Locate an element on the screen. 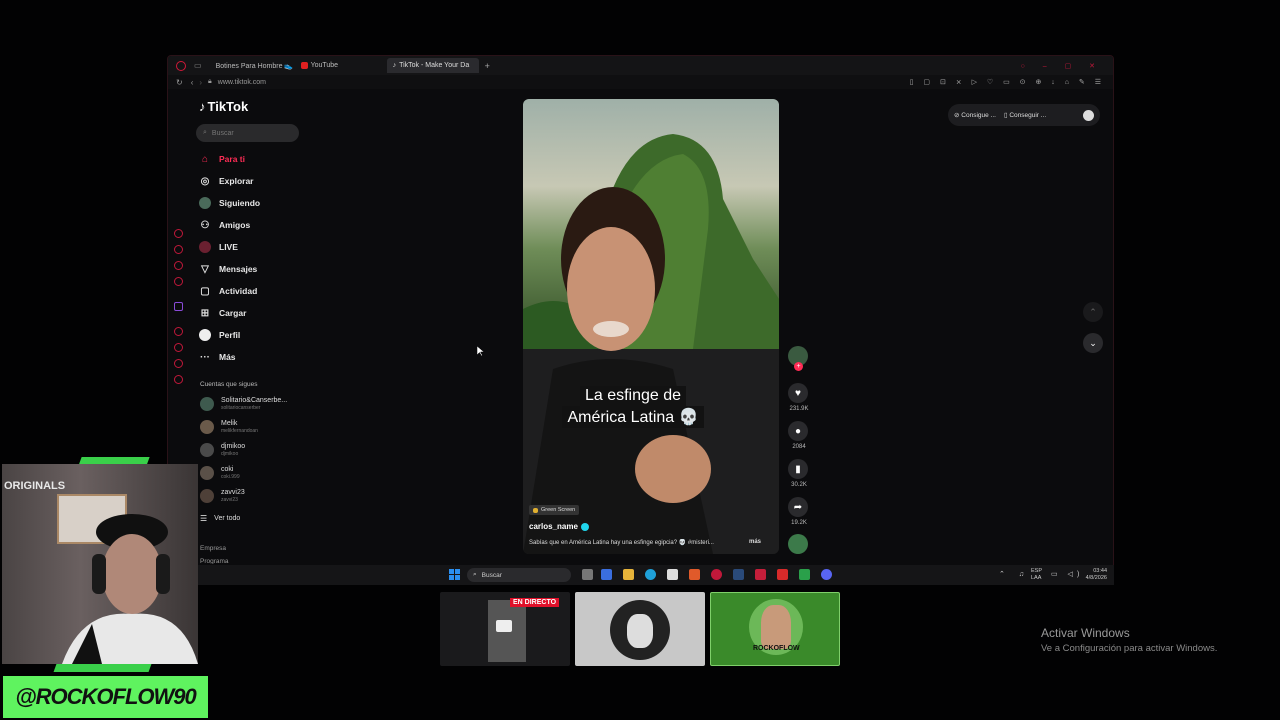 This screenshot has height=720, width=1280. profile-avatar is located at coordinates (1088, 115).